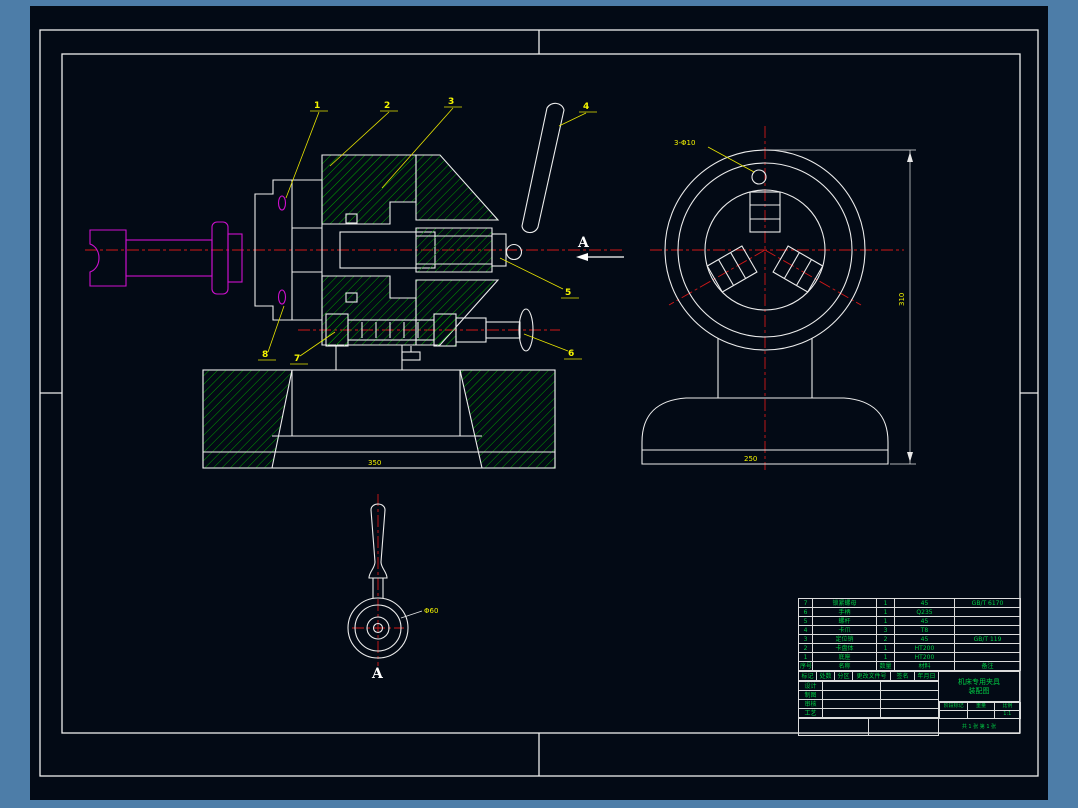 The width and height of the screenshot is (1078, 808). What do you see at coordinates (684, 143) in the screenshot?
I see `front-holes-dim: 3-Φ10` at bounding box center [684, 143].